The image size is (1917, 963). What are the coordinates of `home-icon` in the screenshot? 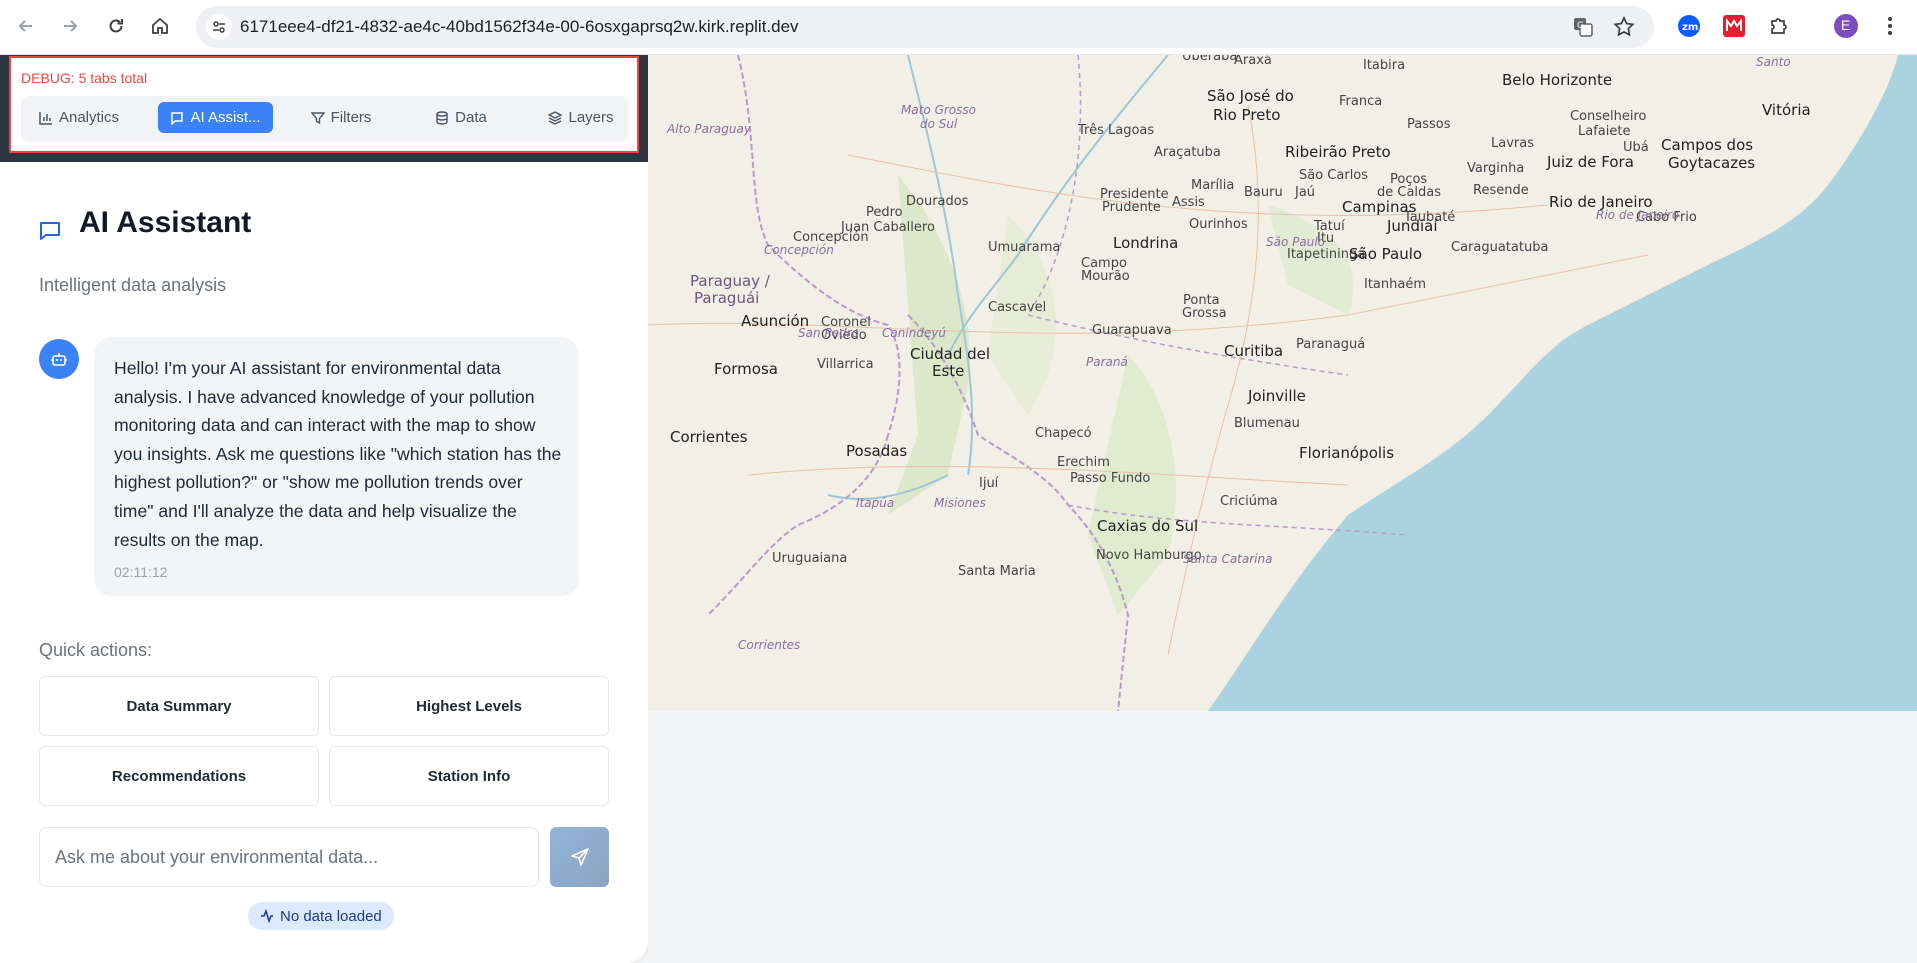 It's located at (160, 25).